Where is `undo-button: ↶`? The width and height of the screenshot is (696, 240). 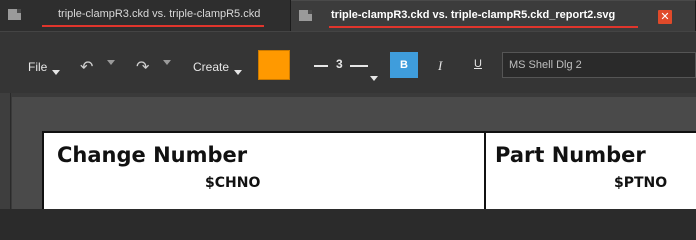
undo-button: ↶ is located at coordinates (86, 67).